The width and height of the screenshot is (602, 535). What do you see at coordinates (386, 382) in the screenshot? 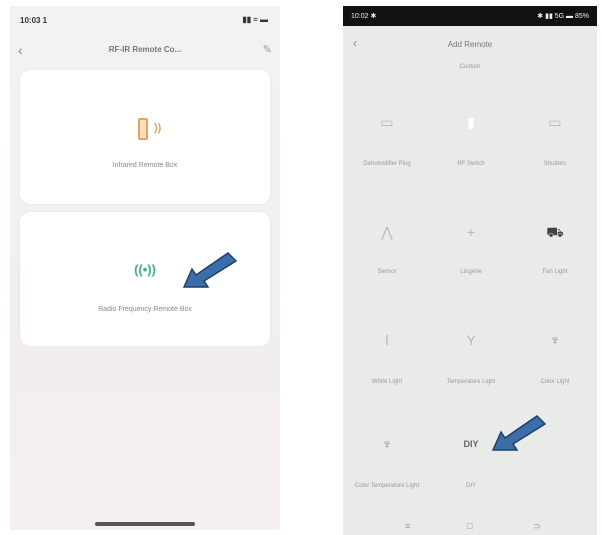
I see `device-label: White Light` at bounding box center [386, 382].